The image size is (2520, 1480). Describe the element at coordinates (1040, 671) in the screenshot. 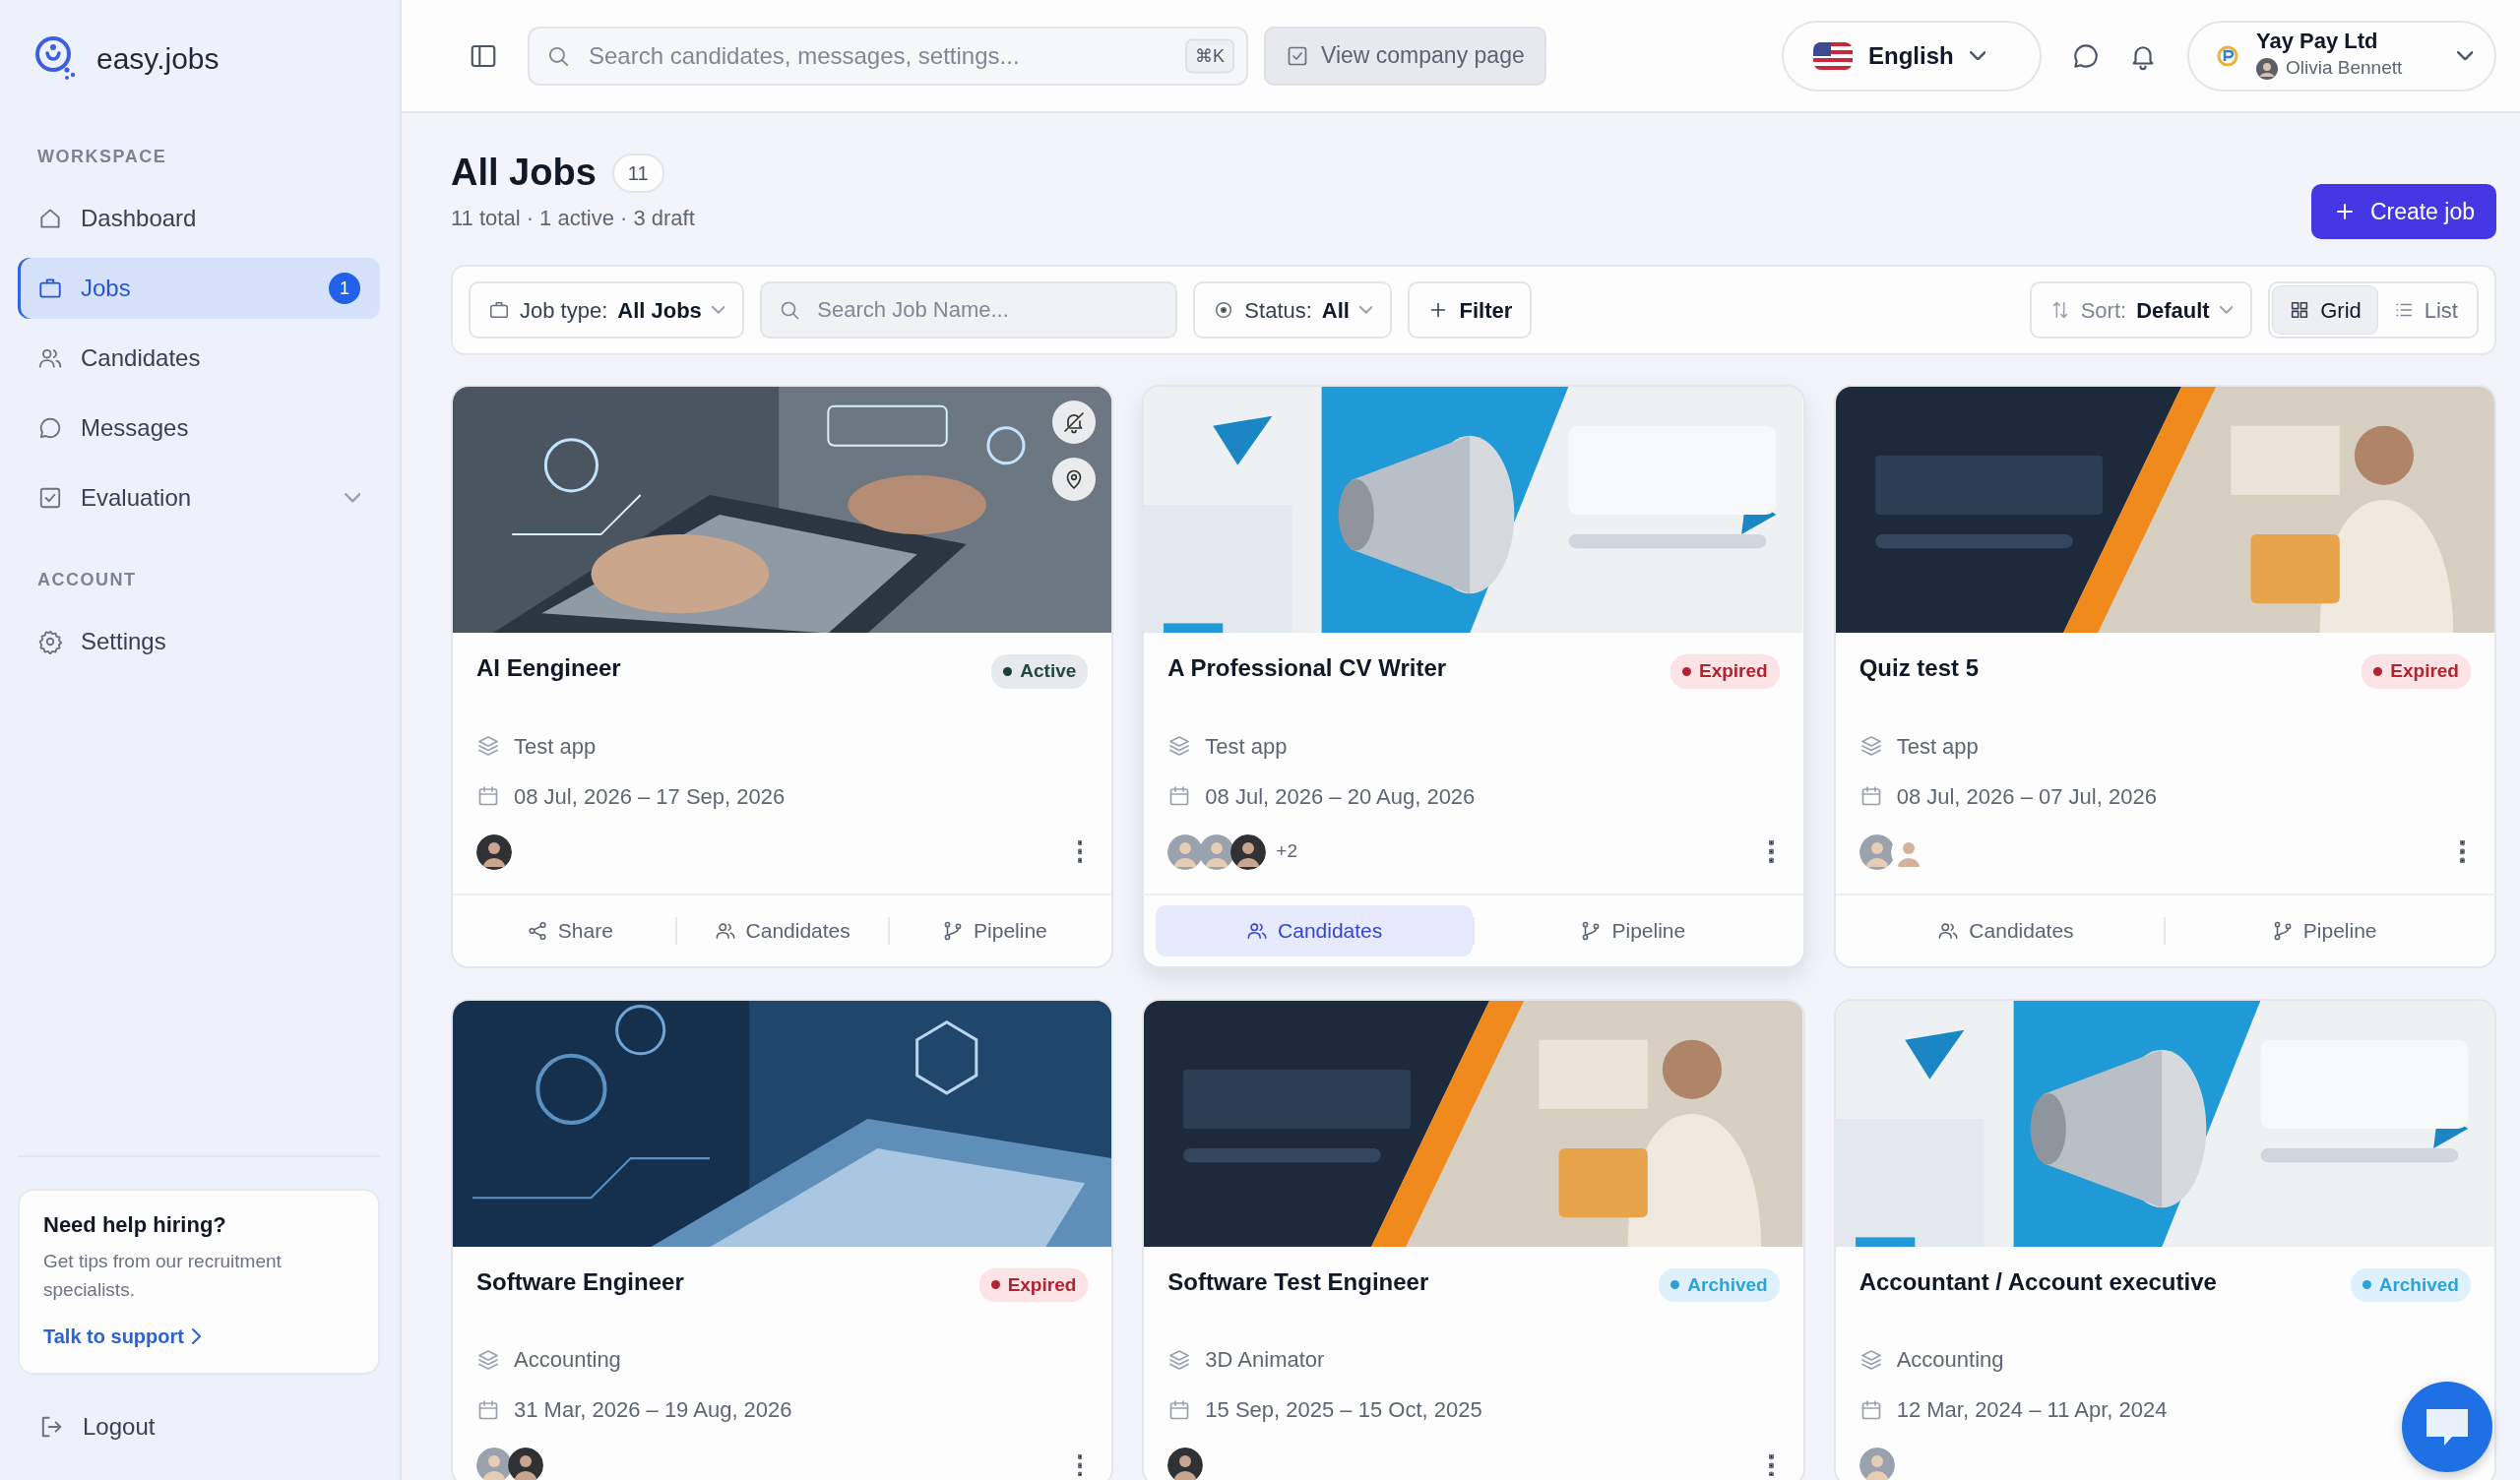

I see `status-badge: Active` at that location.